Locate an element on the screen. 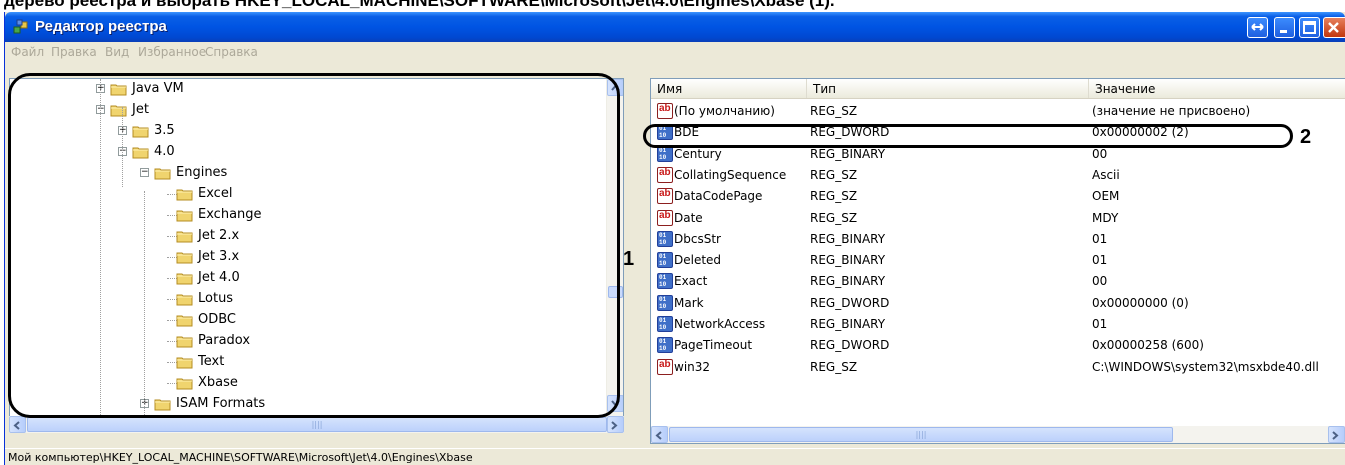  annotation-oval-bde is located at coordinates (968, 136).